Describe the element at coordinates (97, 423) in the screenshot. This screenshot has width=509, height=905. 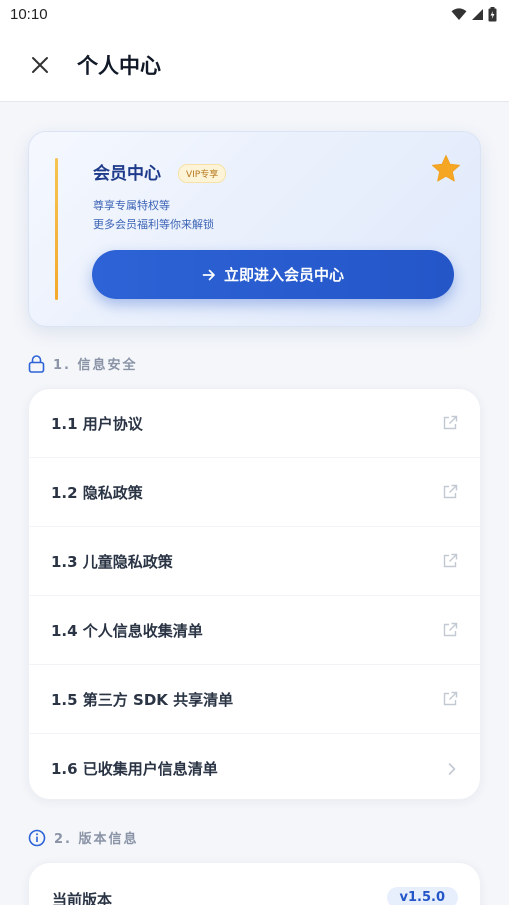
I see `list-item-label: 1.1 用户协议` at that location.